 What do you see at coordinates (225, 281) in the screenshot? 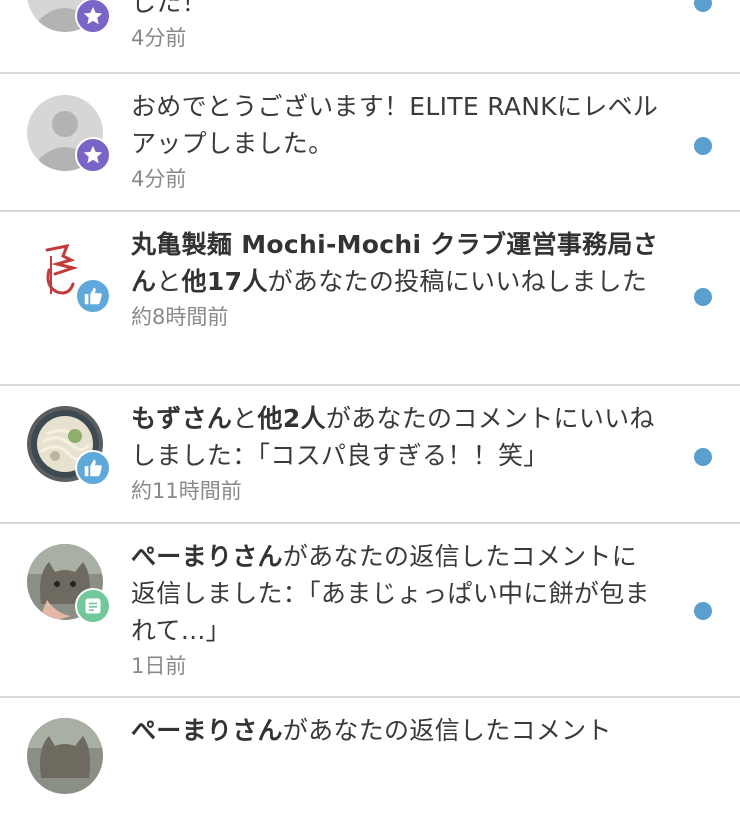
I see `others-count: 他17人` at bounding box center [225, 281].